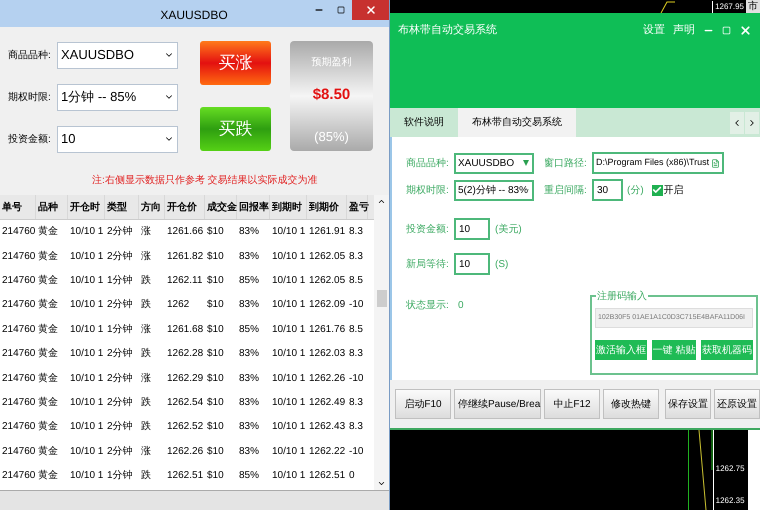 The height and width of the screenshot is (510, 760). I want to click on chart-tab: 市, so click(753, 6).